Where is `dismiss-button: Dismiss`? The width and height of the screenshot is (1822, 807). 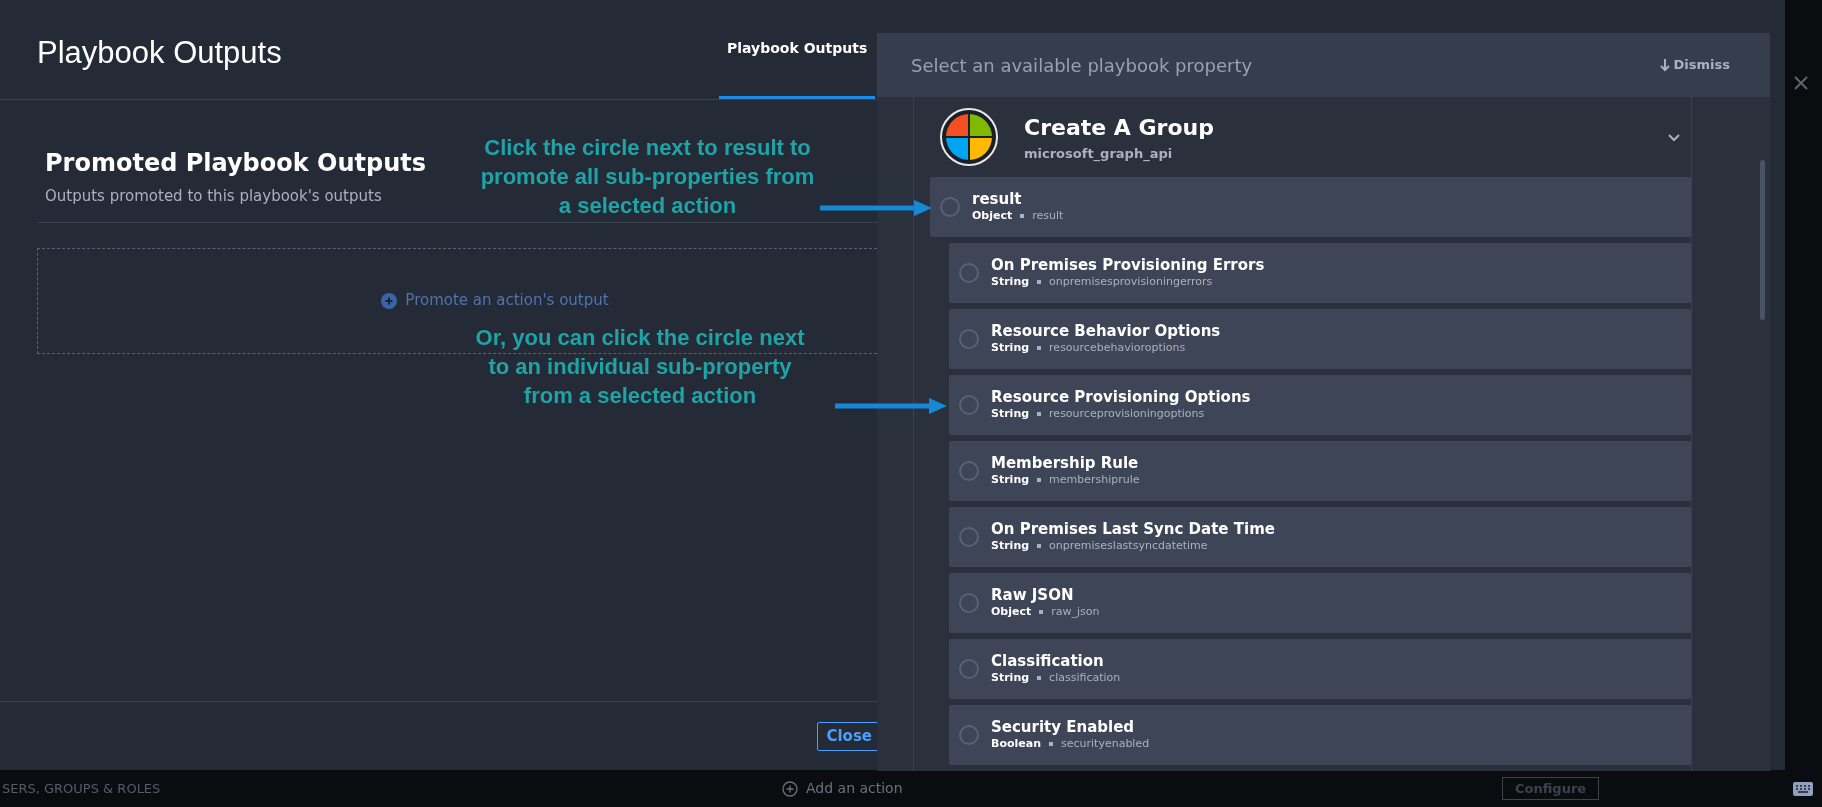 dismiss-button: Dismiss is located at coordinates (1694, 65).